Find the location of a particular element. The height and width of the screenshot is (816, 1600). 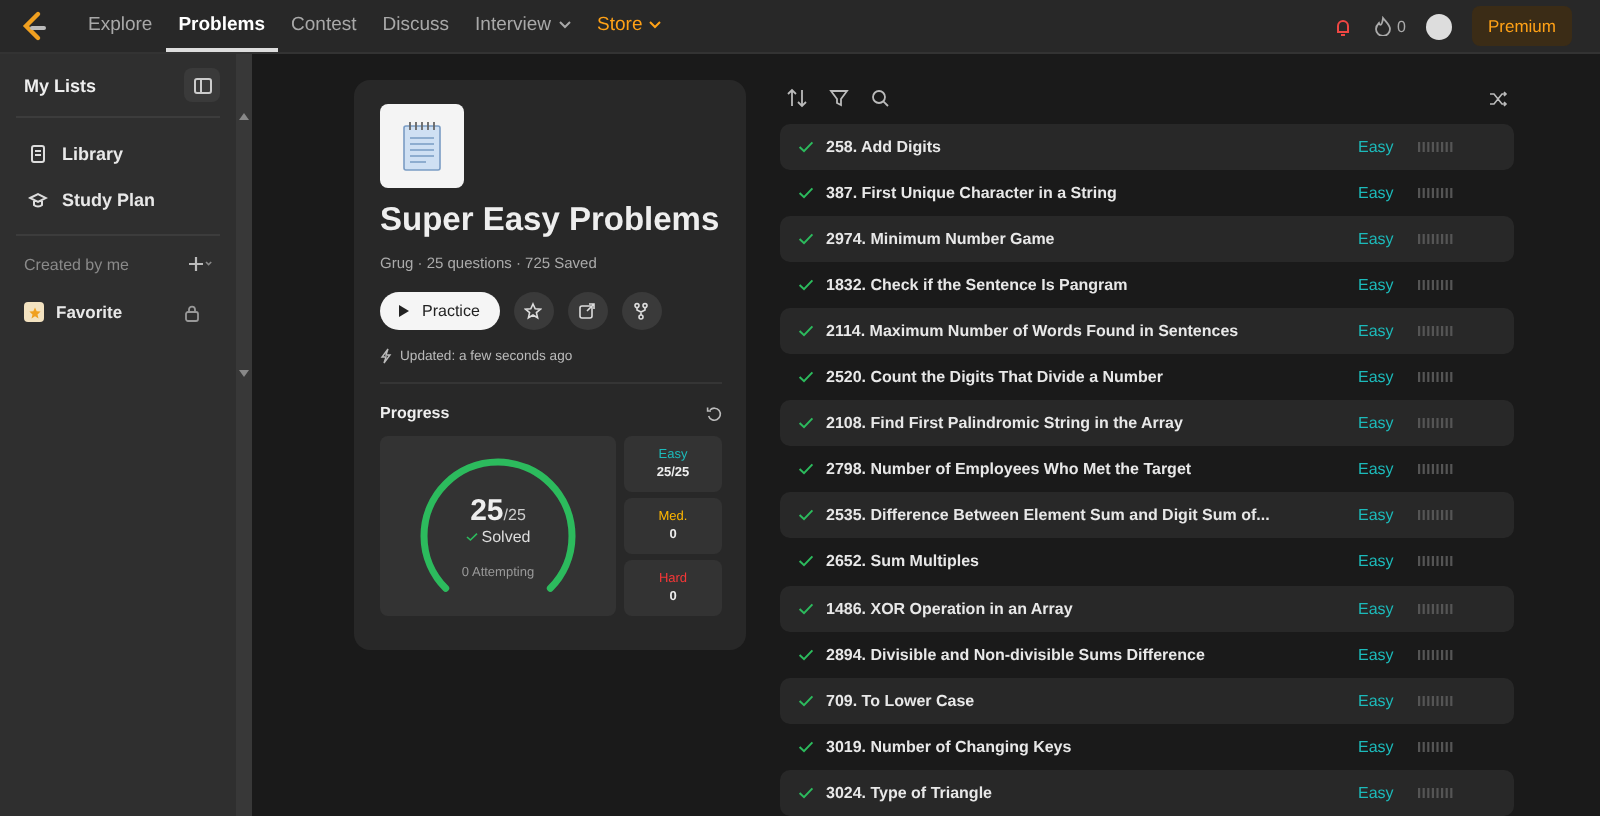

nav-tab: Contest is located at coordinates (324, 26).